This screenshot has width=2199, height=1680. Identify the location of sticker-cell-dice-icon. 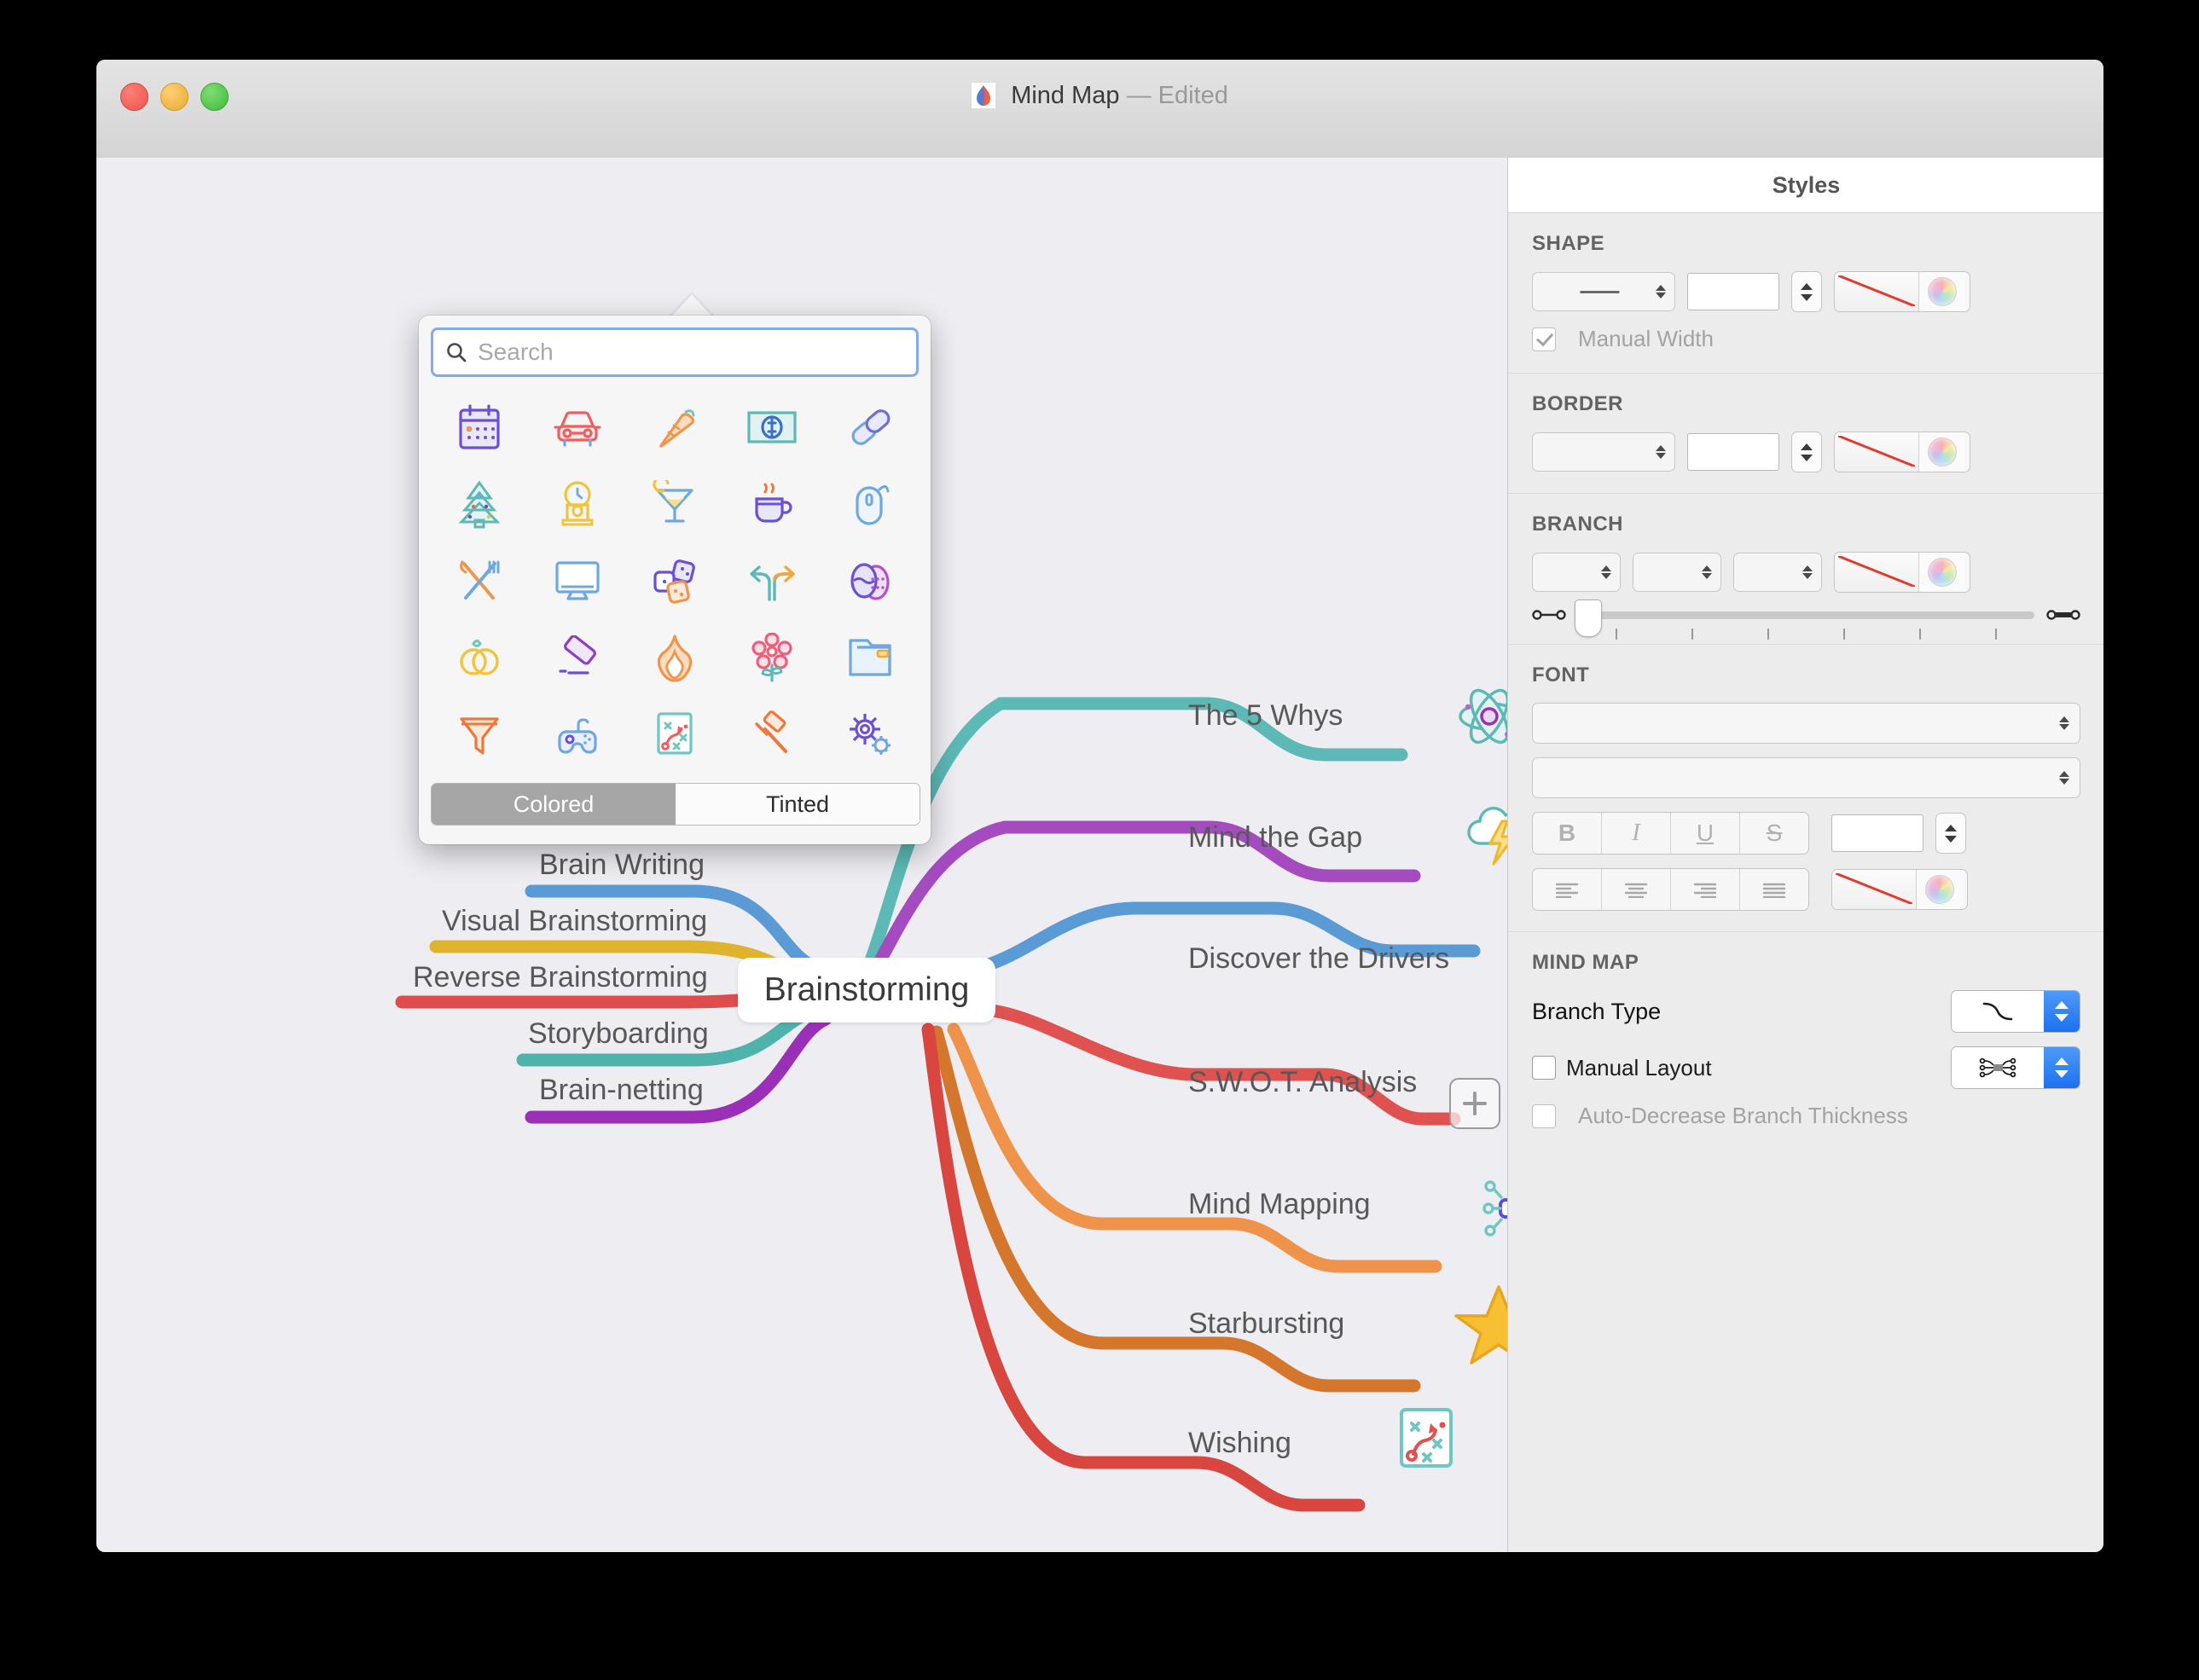
(674, 581).